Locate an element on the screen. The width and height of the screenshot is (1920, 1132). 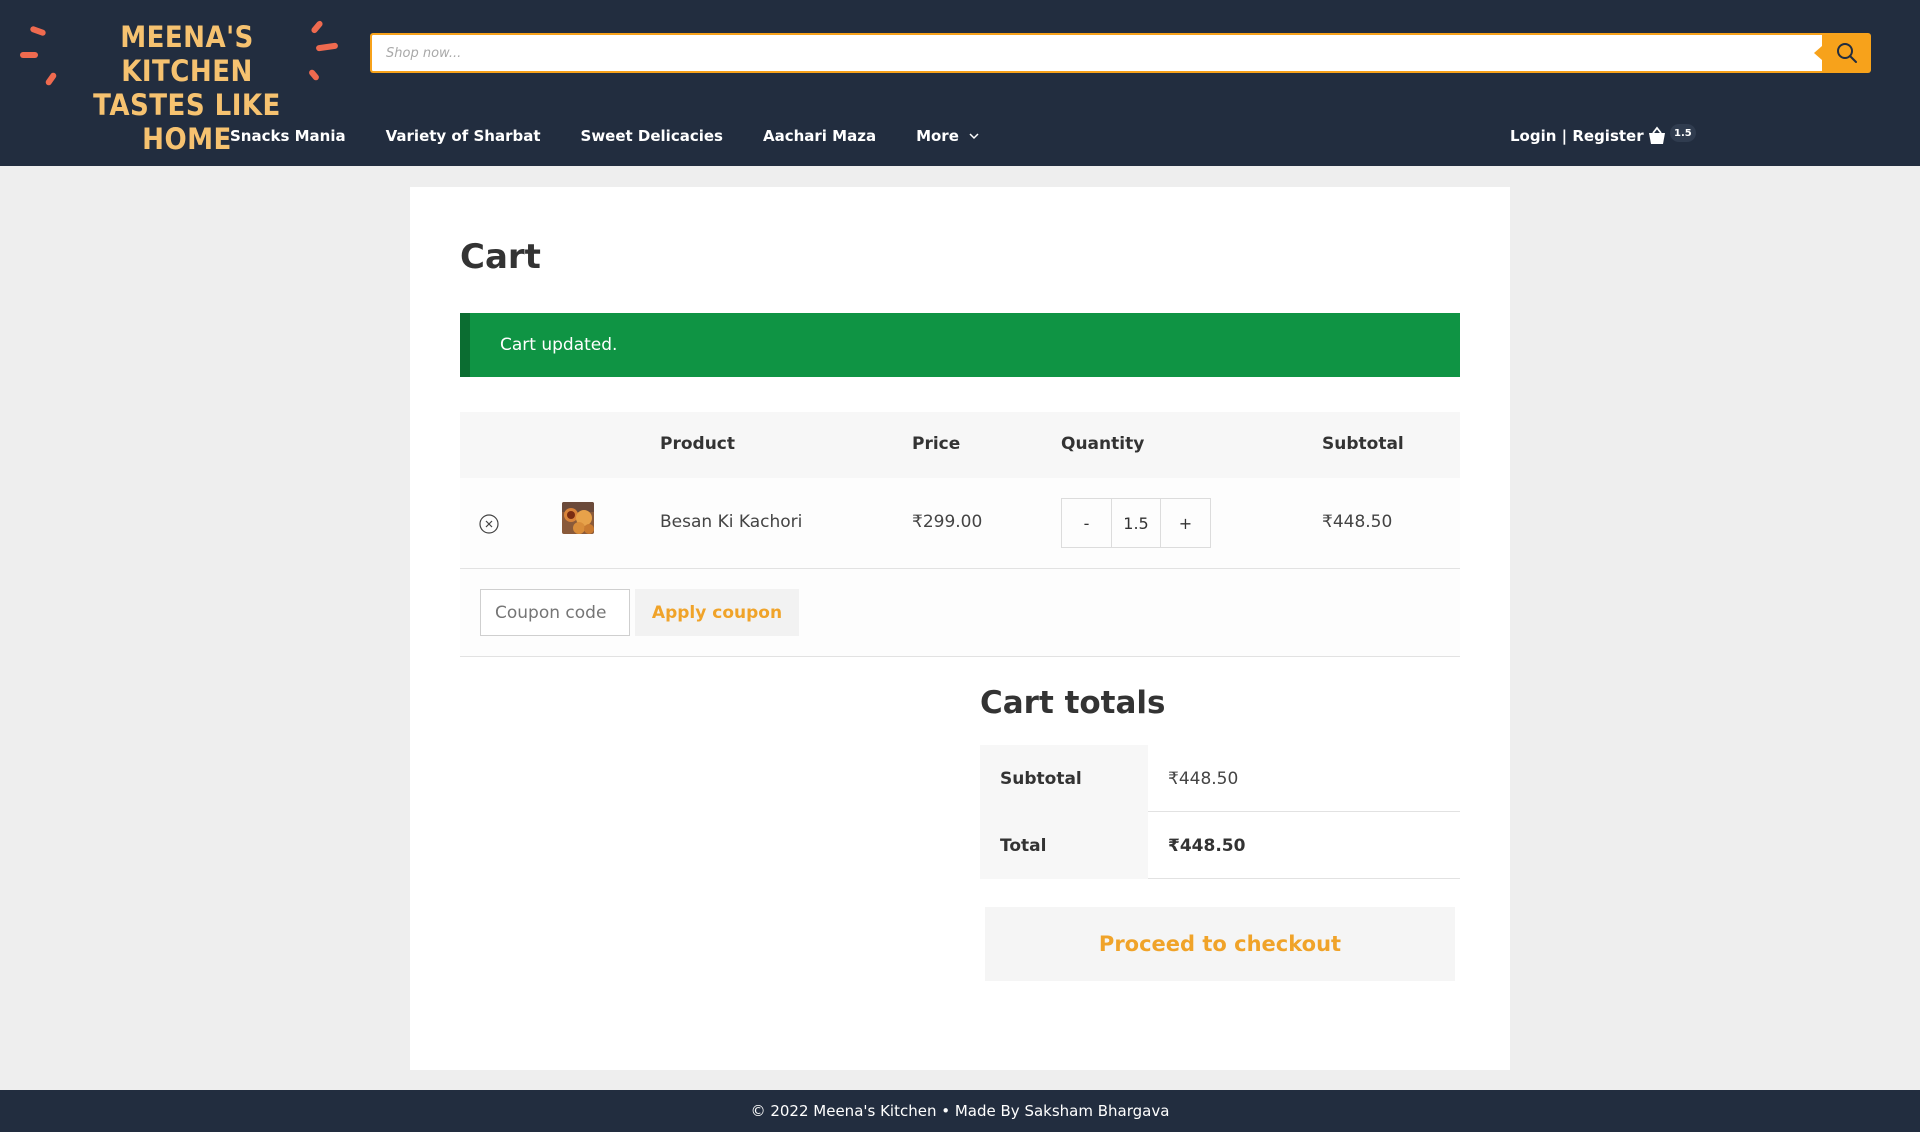
table-row: Besan Ki Kachori ₹299.00 - 1.5 + ₹448.50 is located at coordinates (960, 523).